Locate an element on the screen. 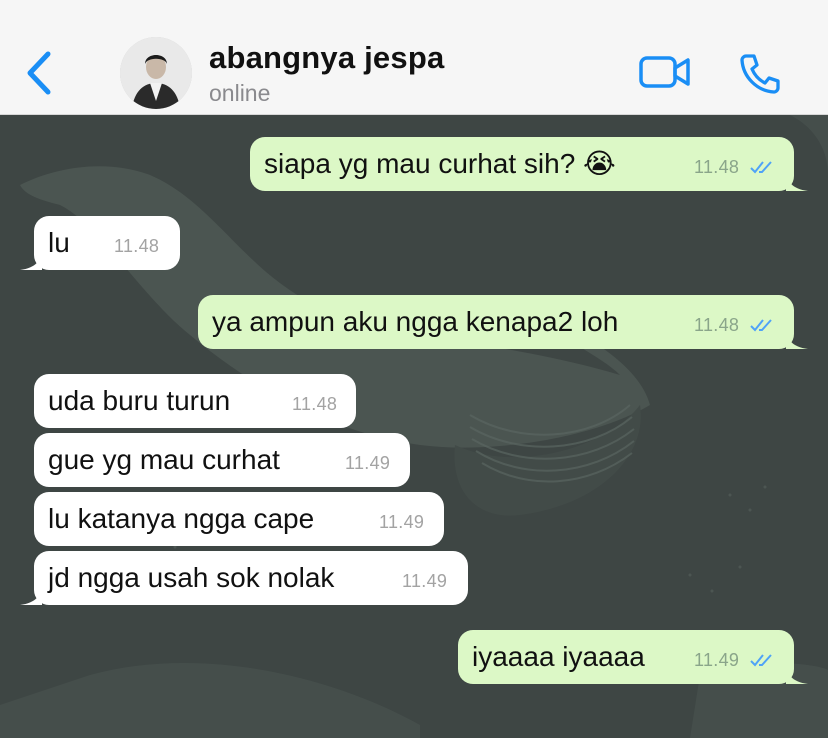  message-text: uda buru turun is located at coordinates (139, 400).